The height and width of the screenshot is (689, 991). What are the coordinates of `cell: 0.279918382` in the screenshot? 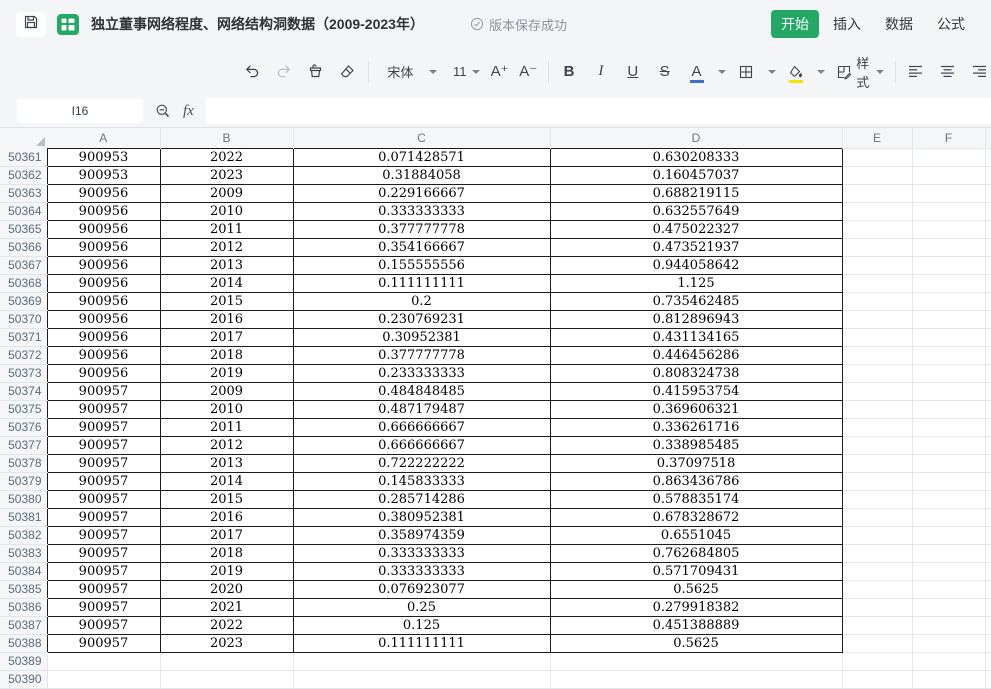 It's located at (696, 607).